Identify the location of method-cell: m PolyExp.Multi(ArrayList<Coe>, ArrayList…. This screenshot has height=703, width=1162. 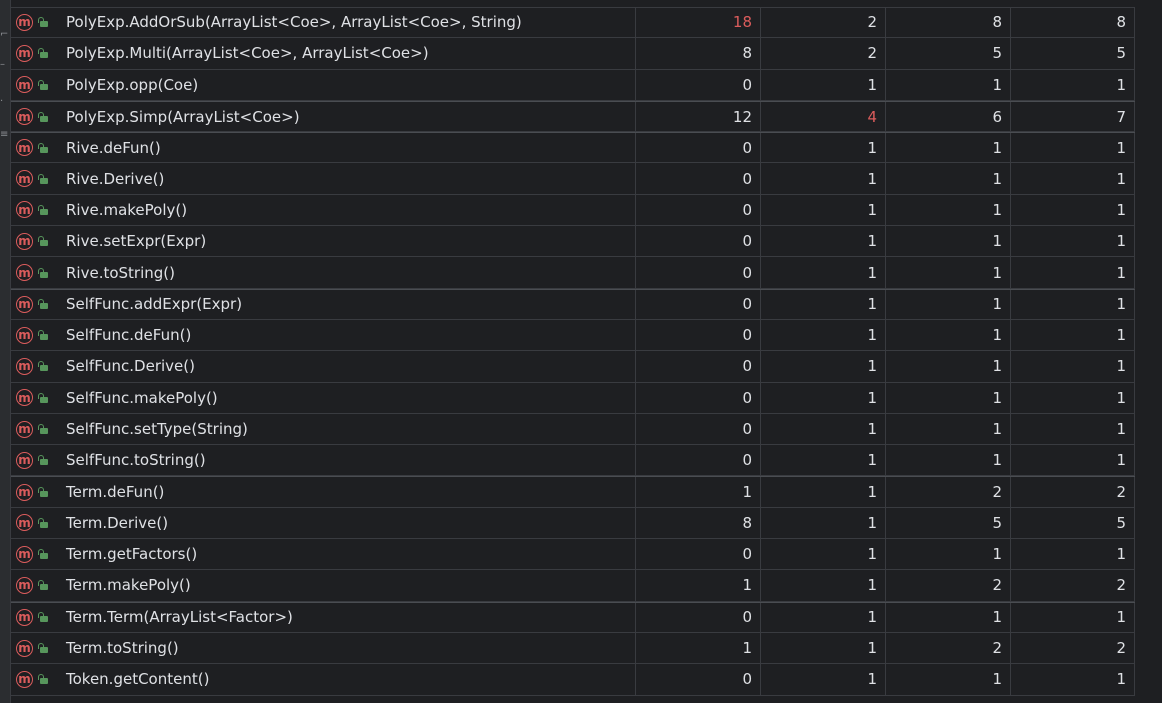
(323, 53).